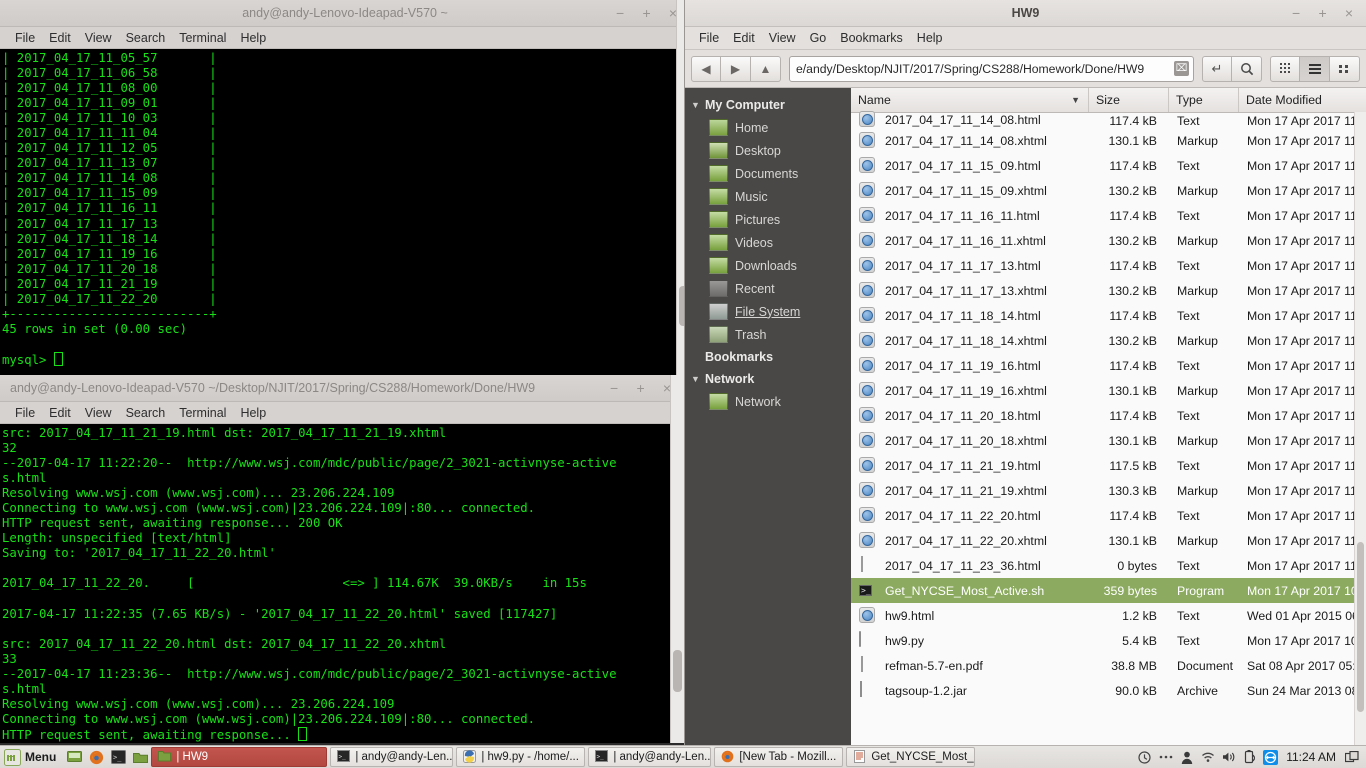 This screenshot has height=768, width=1366. Describe the element at coordinates (1165, 757) in the screenshot. I see `more-options-icon` at that location.